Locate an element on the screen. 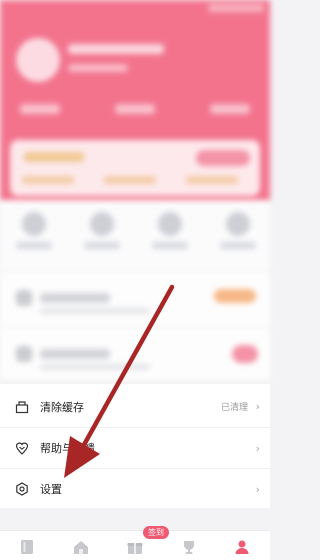 The width and height of the screenshot is (320, 560). home-icon is located at coordinates (81, 547).